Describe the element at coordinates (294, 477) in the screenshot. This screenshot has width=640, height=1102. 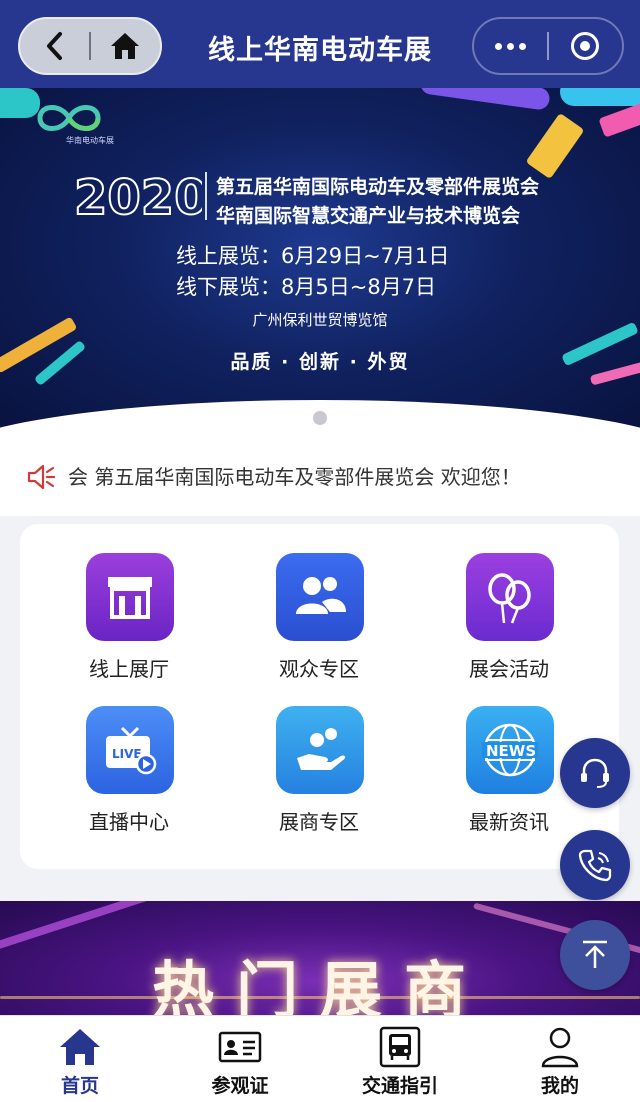
I see `notice-marquee: 会 第五届华南国际电动车及零部件展览会 欢迎您！` at that location.